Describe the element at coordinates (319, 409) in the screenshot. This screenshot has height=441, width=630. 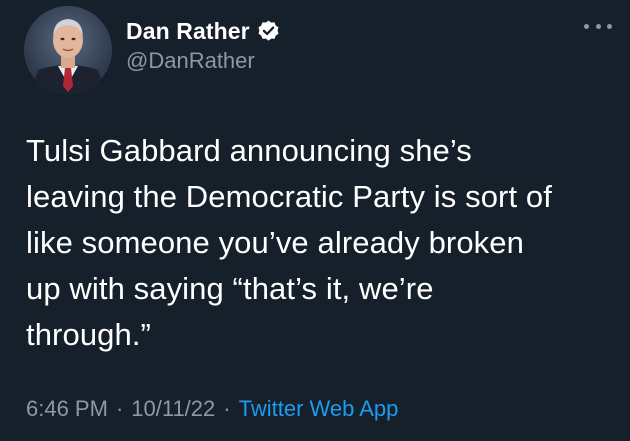
I see `tweet-source-link: Twitter Web App` at that location.